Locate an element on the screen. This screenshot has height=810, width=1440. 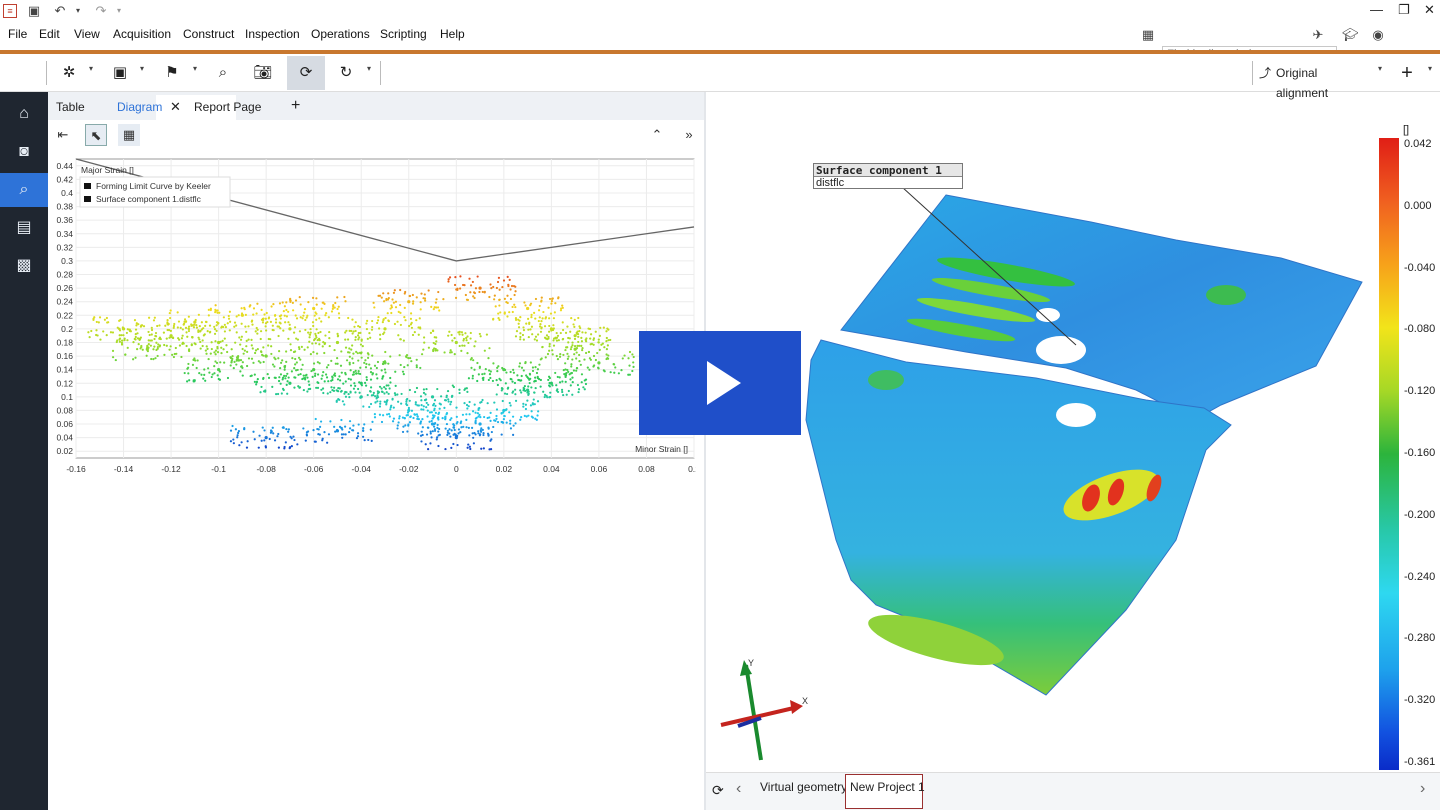
search-icon: ⌕ is located at coordinates (223, 73).